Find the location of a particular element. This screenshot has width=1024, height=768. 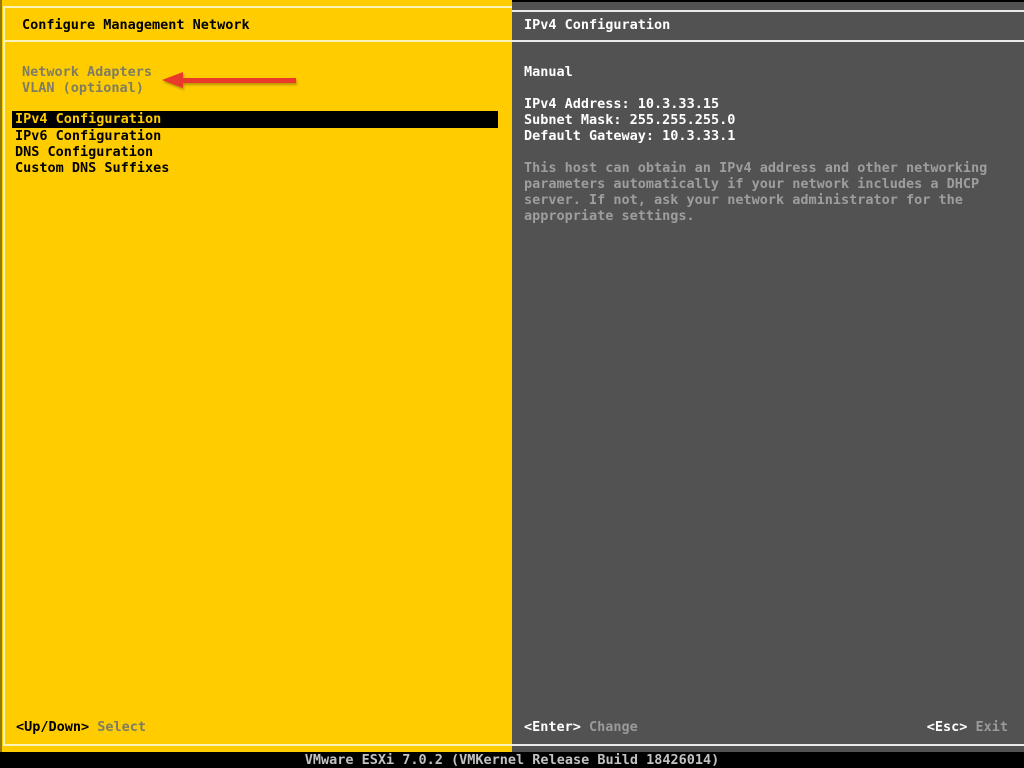

enter-change-hint: <Enter> Change is located at coordinates (581, 727).